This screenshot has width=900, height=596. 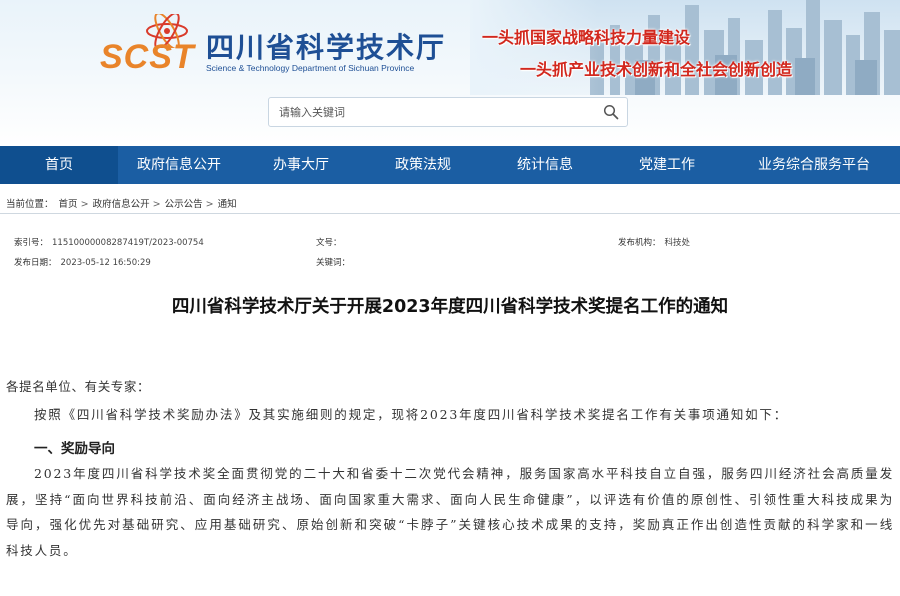 I want to click on meta-publisher-value: 科技处, so click(x=677, y=243).